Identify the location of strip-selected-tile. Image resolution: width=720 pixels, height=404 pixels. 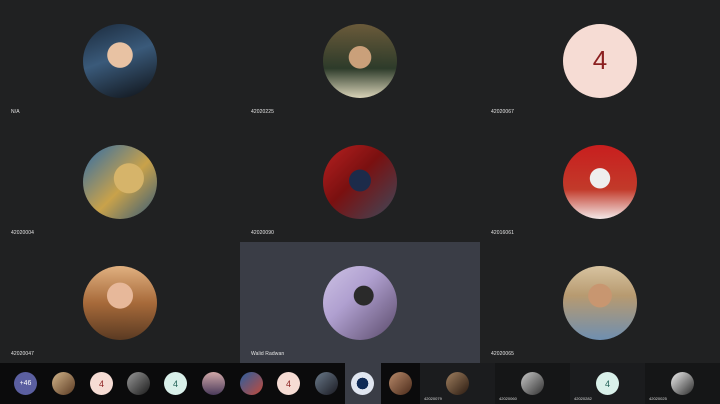
(363, 383).